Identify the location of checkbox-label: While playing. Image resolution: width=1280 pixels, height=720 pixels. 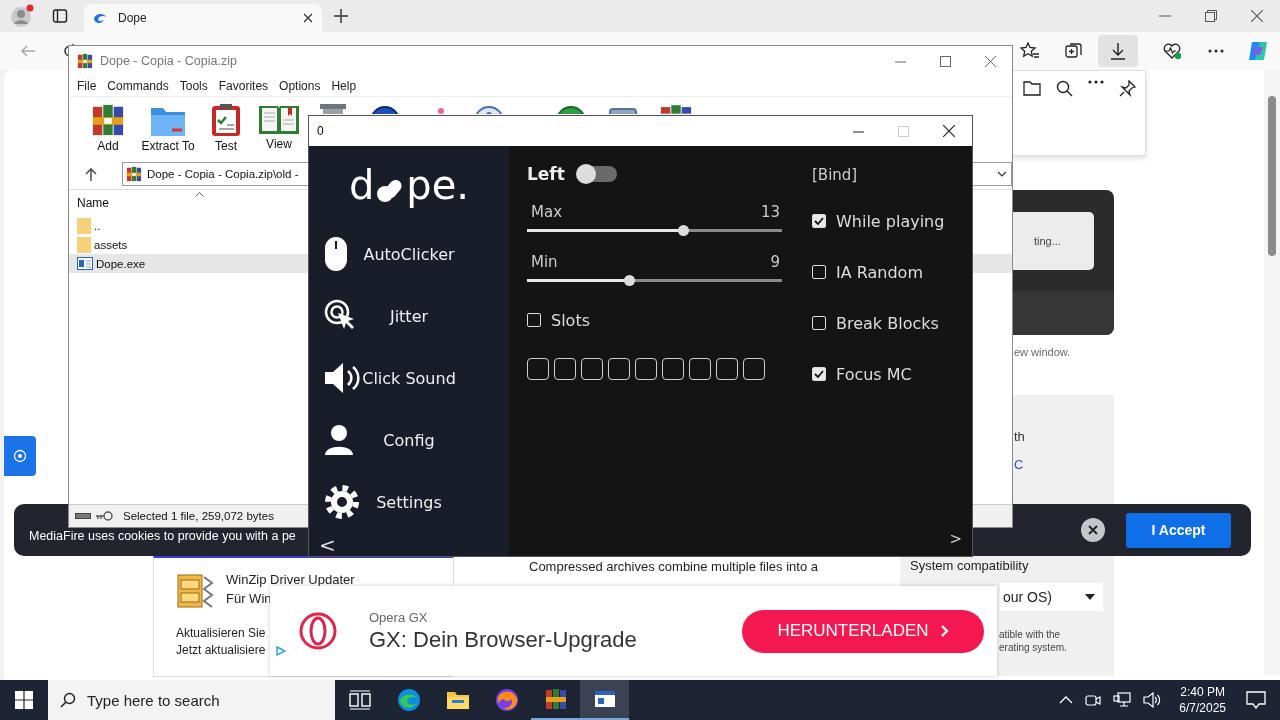
(890, 221).